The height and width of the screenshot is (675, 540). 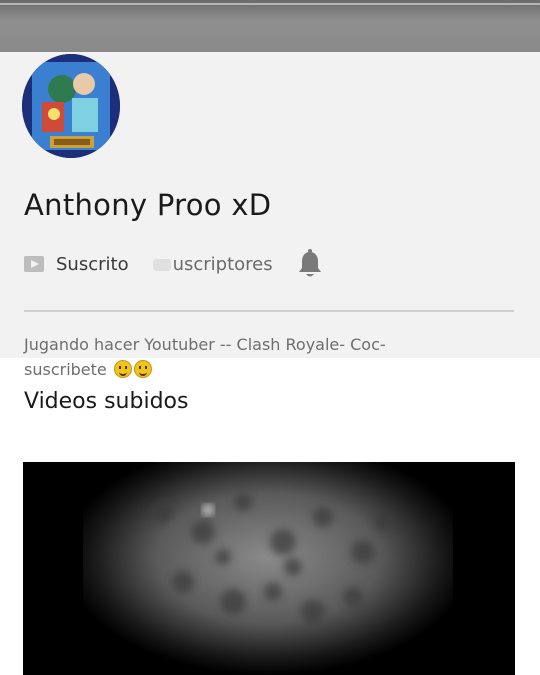 What do you see at coordinates (269, 311) in the screenshot?
I see `header-divider` at bounding box center [269, 311].